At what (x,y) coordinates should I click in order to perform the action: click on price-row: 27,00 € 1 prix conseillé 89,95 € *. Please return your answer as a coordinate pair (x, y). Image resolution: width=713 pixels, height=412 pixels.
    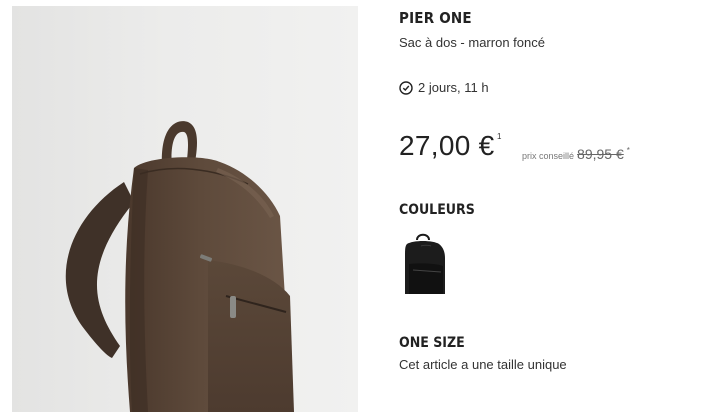
    Looking at the image, I should click on (549, 148).